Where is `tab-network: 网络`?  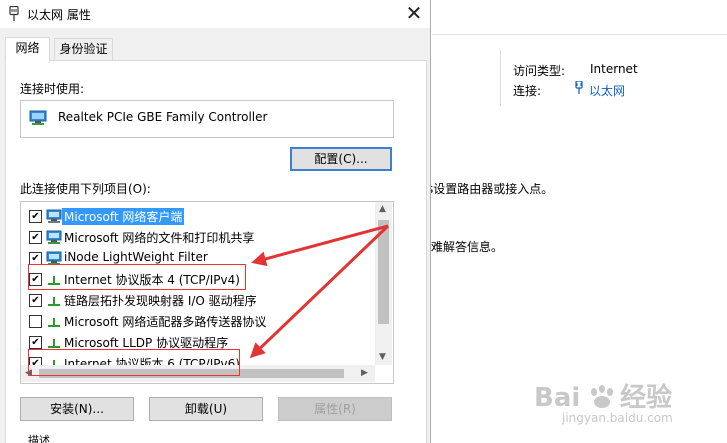 tab-network: 网络 is located at coordinates (27, 50).